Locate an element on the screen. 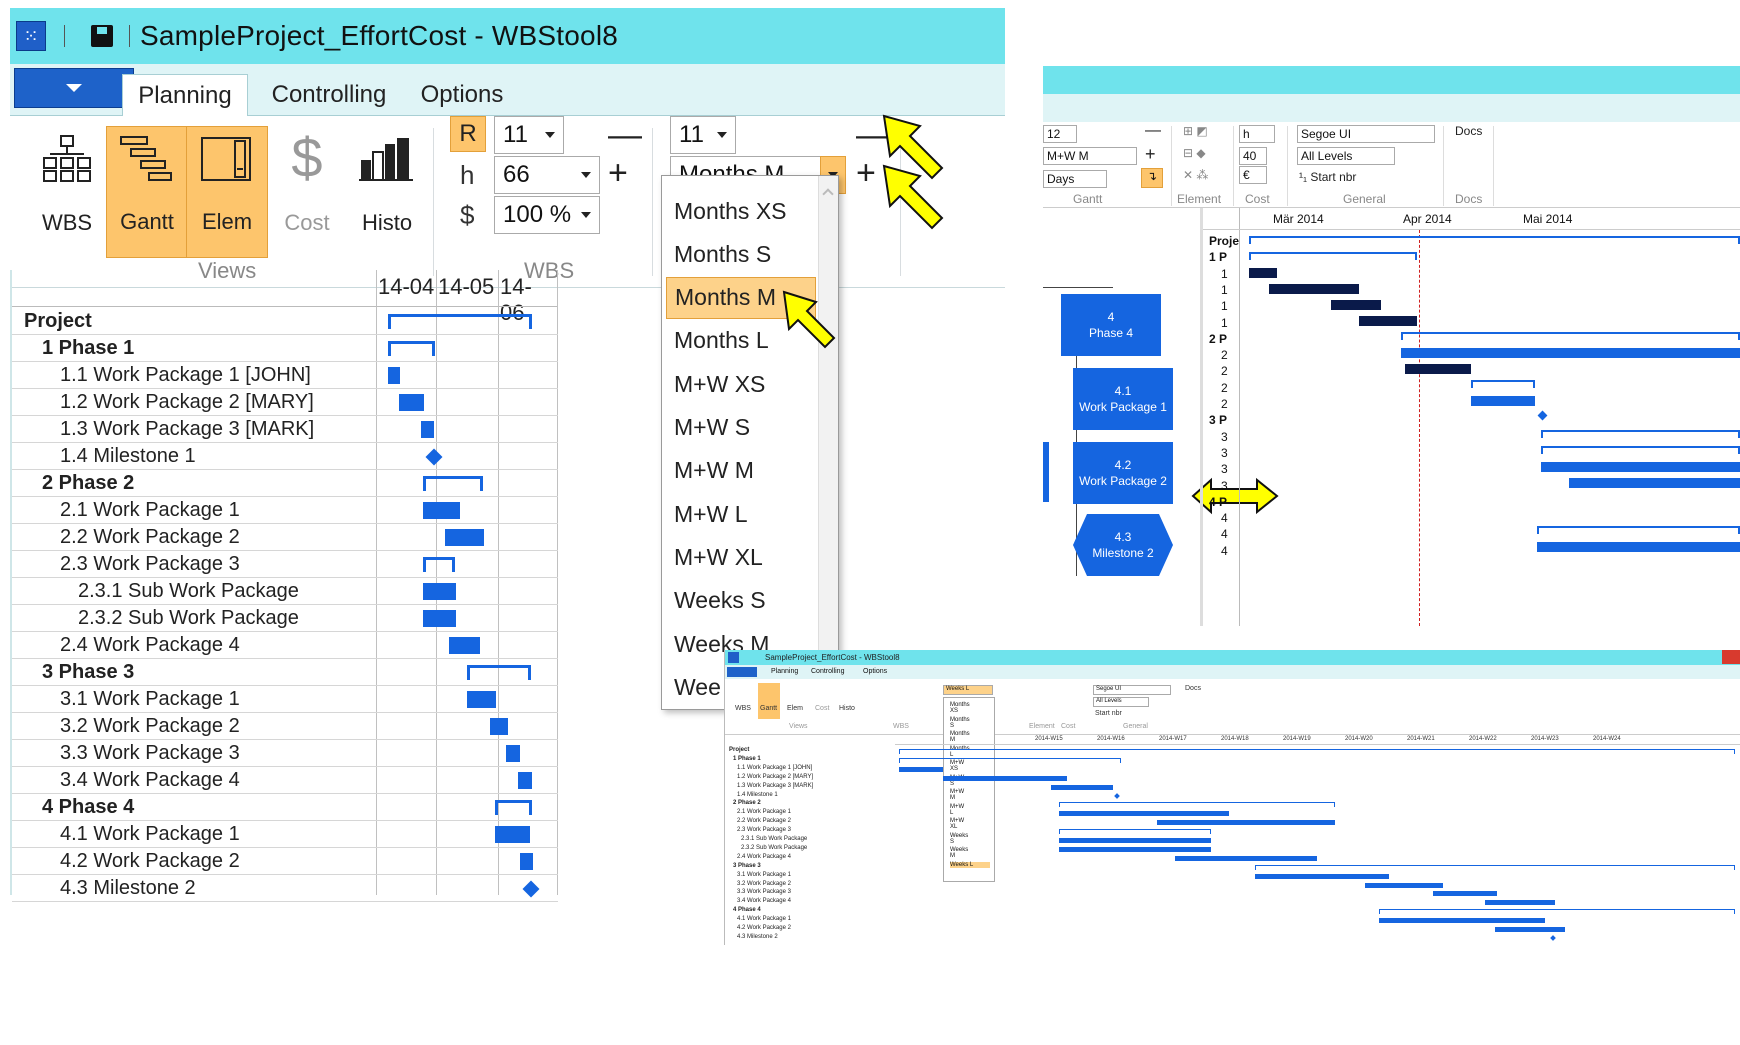 This screenshot has height=1045, width=1740. wbs-element-phase-4: 4 Phase 4 is located at coordinates (1111, 325).